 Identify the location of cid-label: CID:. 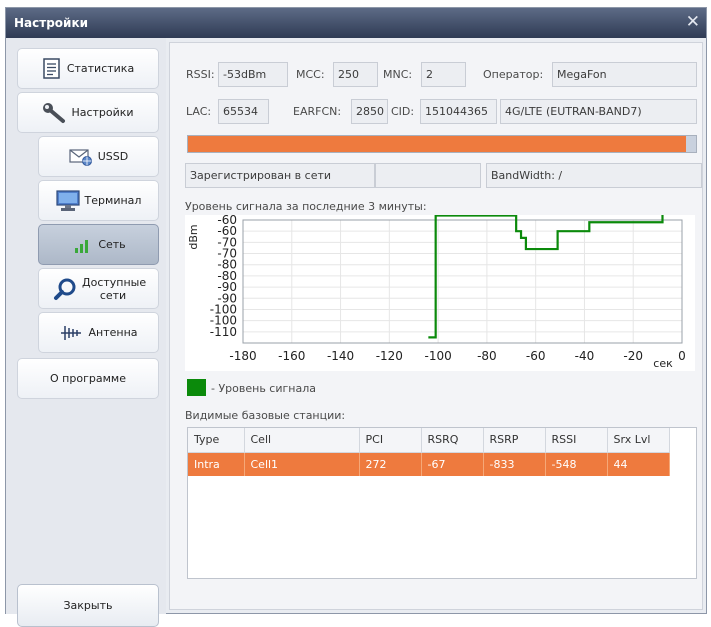
(403, 111).